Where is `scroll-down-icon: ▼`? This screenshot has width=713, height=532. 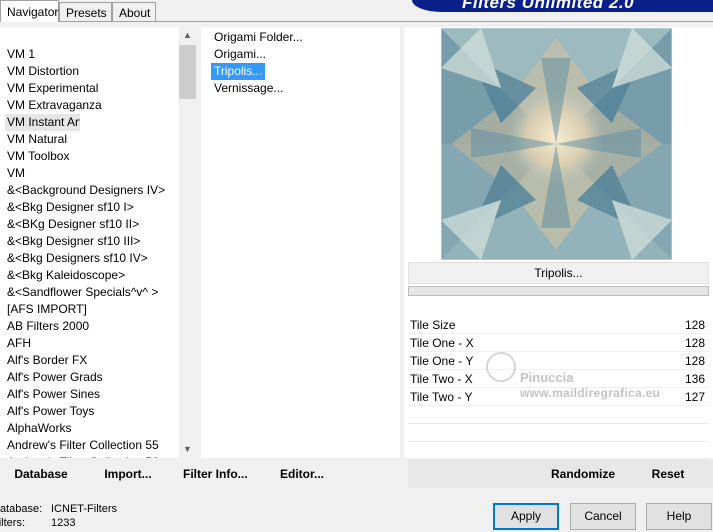 scroll-down-icon: ▼ is located at coordinates (187, 449).